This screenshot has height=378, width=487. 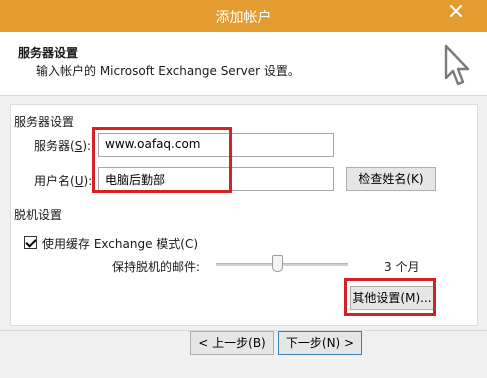 I want to click on title-bar: 添加帐户, so click(x=243, y=16).